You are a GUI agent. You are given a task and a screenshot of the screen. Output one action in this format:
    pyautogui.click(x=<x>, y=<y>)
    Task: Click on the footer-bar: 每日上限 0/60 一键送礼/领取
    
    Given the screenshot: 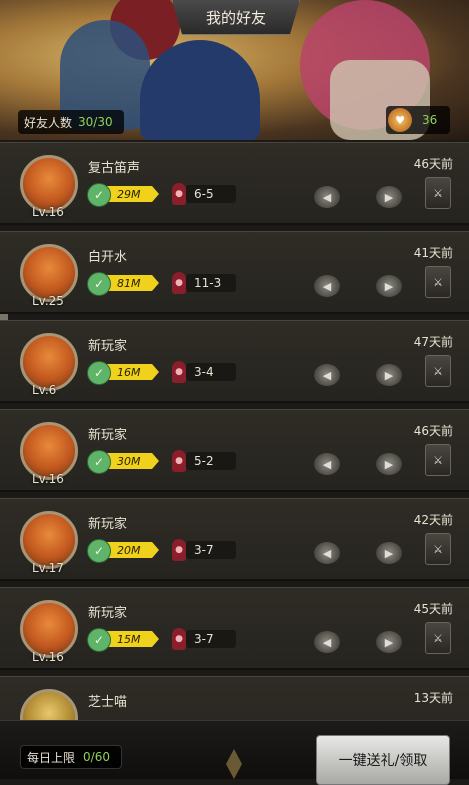 What is the action you would take?
    pyautogui.click(x=234, y=752)
    